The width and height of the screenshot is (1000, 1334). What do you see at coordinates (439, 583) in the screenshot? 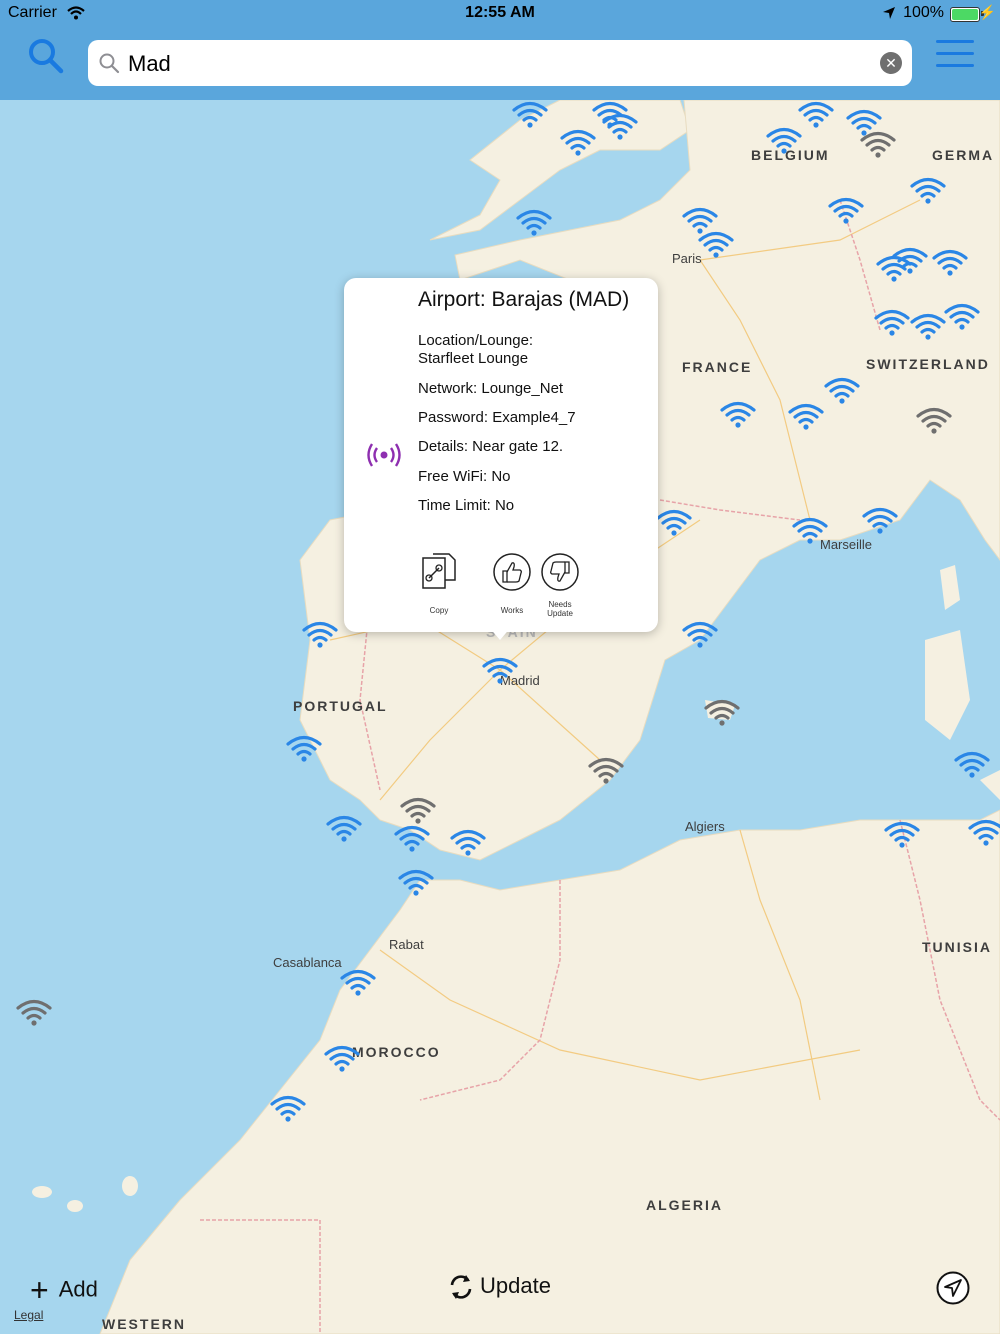
I see `copy-button: Copy` at bounding box center [439, 583].